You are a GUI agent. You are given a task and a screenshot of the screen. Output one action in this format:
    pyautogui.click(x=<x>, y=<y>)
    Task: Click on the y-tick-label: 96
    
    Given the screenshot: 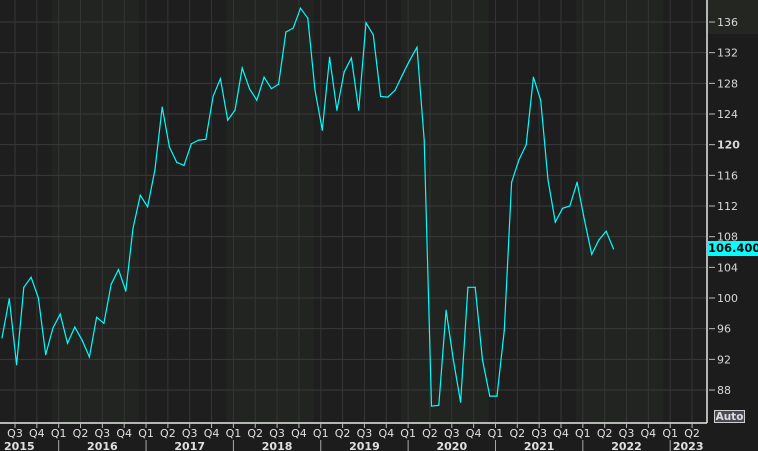 What is the action you would take?
    pyautogui.click(x=724, y=329)
    